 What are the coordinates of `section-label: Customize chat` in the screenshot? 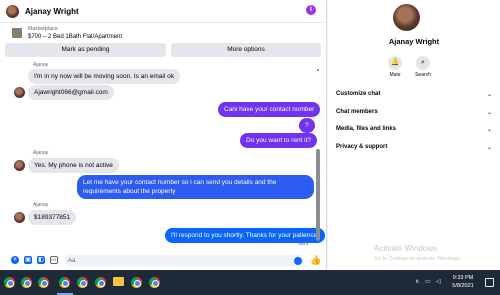 It's located at (358, 94).